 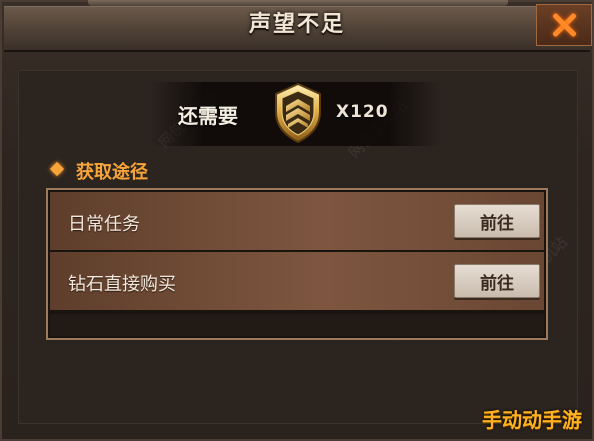 I want to click on site-logo: 手动动手游, so click(x=532, y=420).